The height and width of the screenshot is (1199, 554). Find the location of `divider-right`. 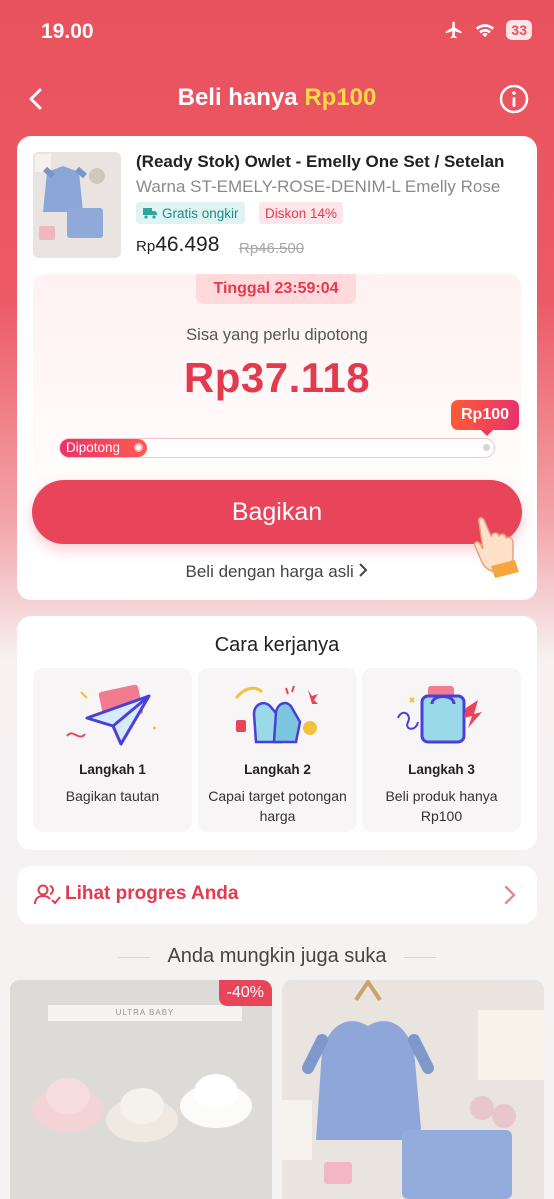

divider-right is located at coordinates (420, 957).